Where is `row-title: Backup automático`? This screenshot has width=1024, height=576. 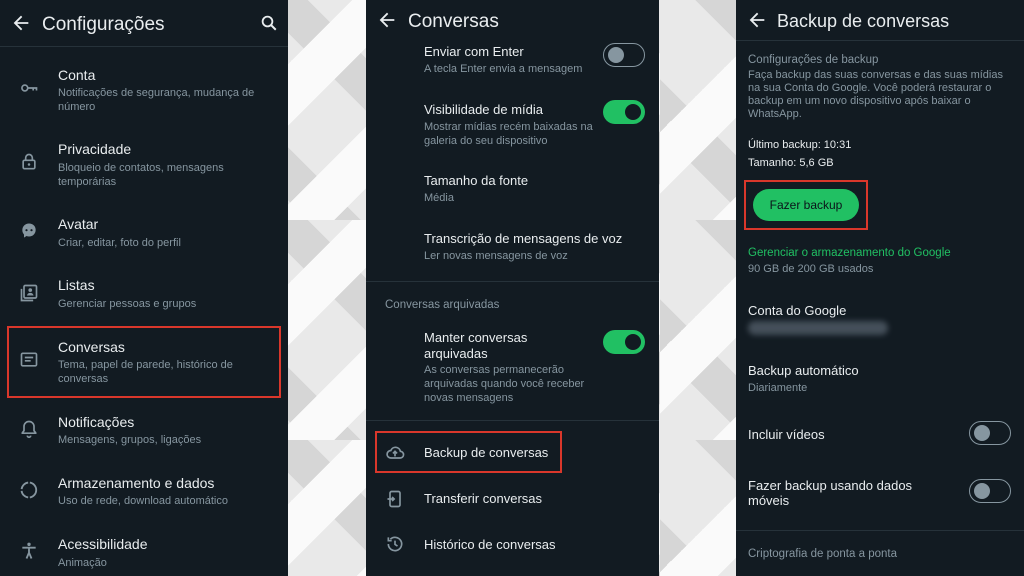 row-title: Backup automático is located at coordinates (803, 370).